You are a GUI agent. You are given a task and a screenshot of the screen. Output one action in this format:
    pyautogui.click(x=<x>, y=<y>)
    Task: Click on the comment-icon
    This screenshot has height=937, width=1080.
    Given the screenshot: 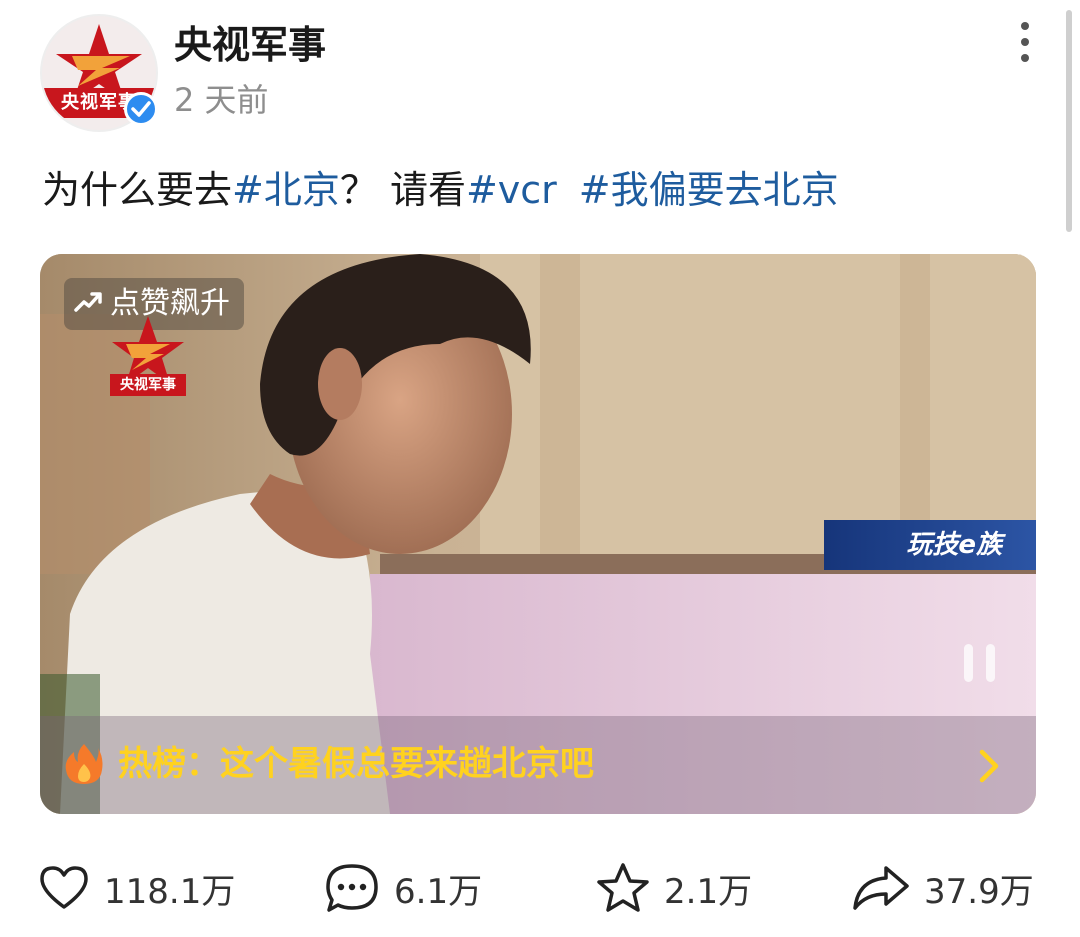 What is the action you would take?
    pyautogui.click(x=352, y=888)
    